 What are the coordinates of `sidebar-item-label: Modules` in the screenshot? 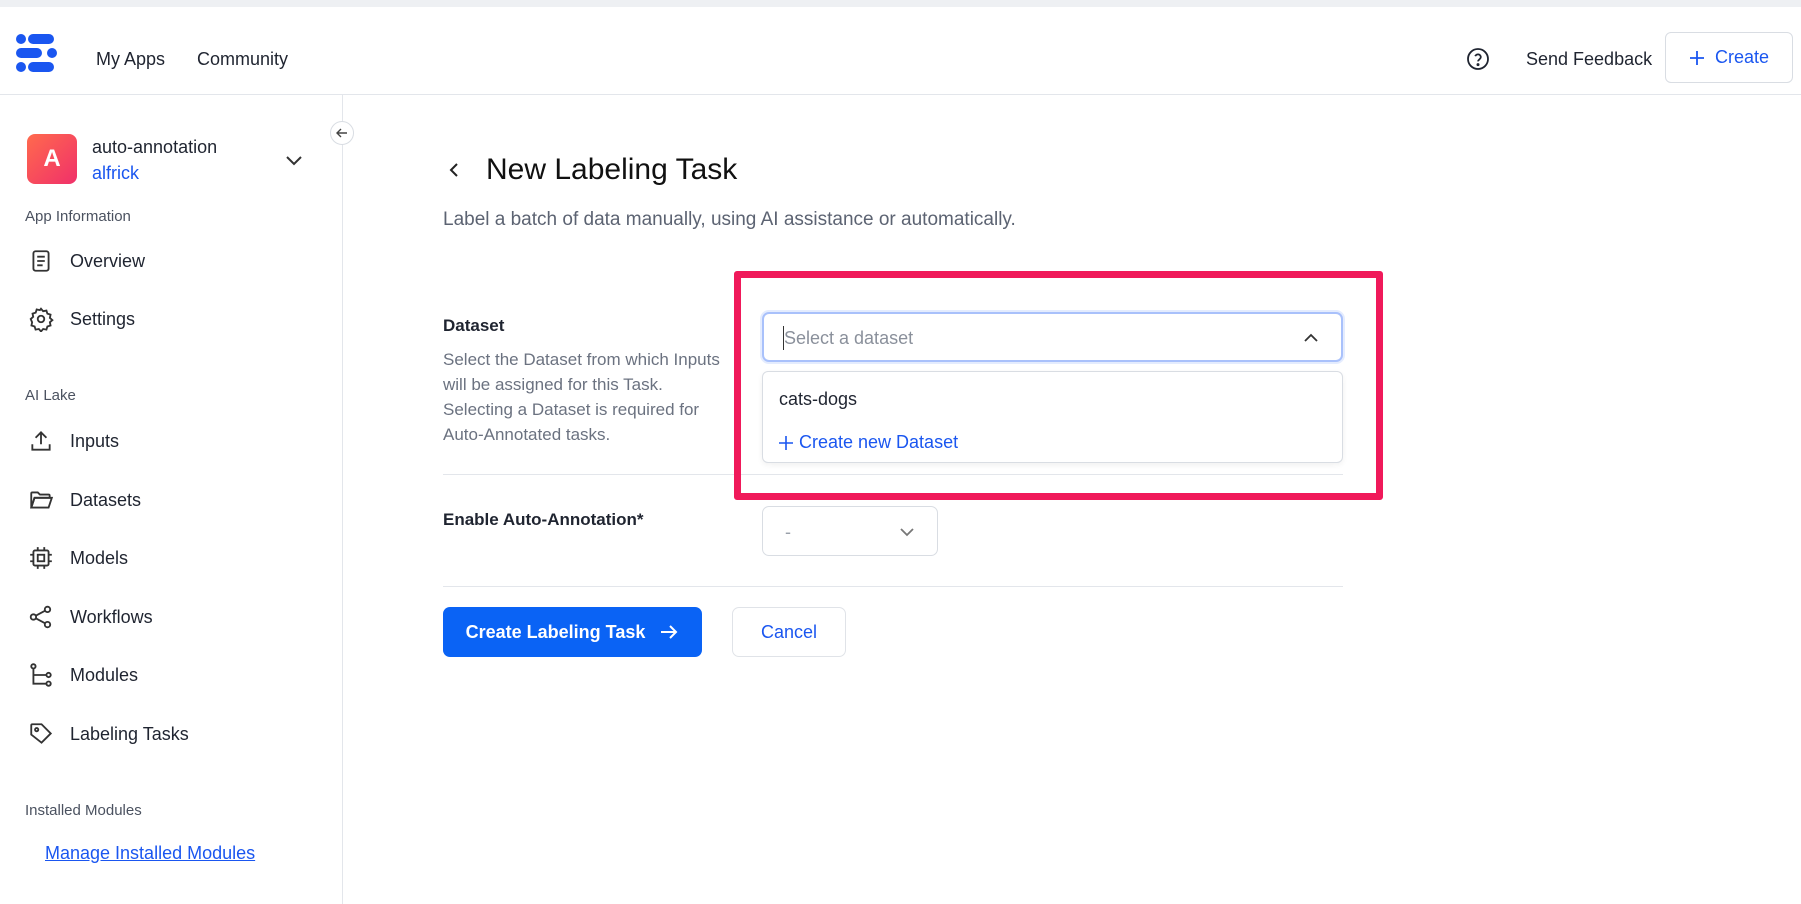 It's located at (104, 674).